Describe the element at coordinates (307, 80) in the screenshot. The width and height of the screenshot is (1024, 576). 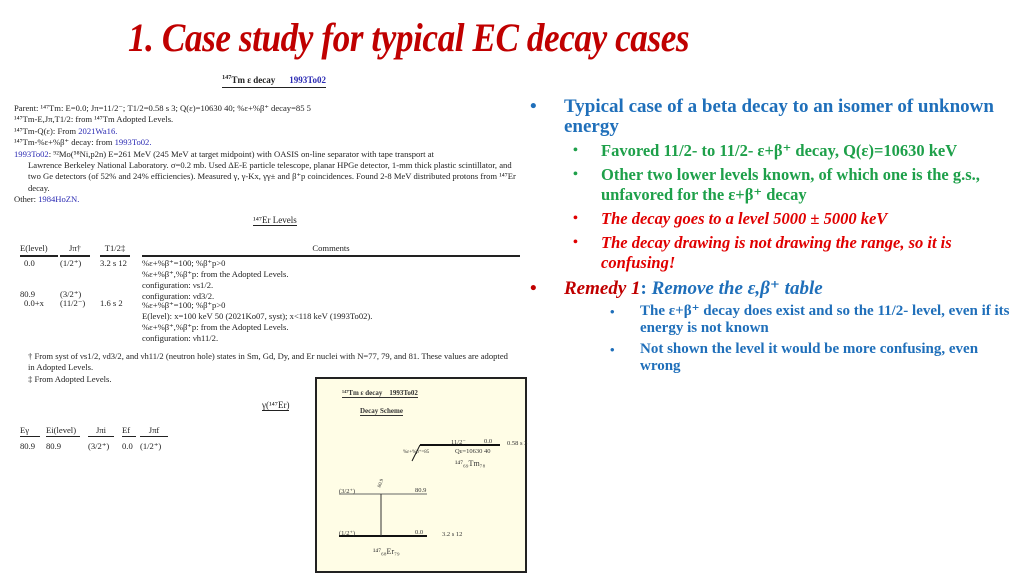
I see `dataset-ref-link: 1993To02` at that location.